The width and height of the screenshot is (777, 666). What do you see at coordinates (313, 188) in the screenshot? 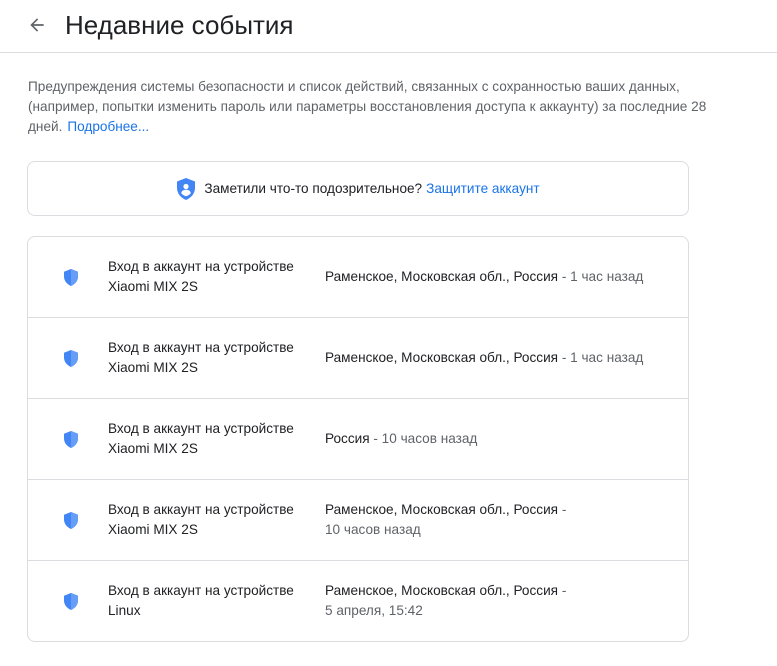
I see `protect-question: Заметили что-то подозрительное?` at bounding box center [313, 188].